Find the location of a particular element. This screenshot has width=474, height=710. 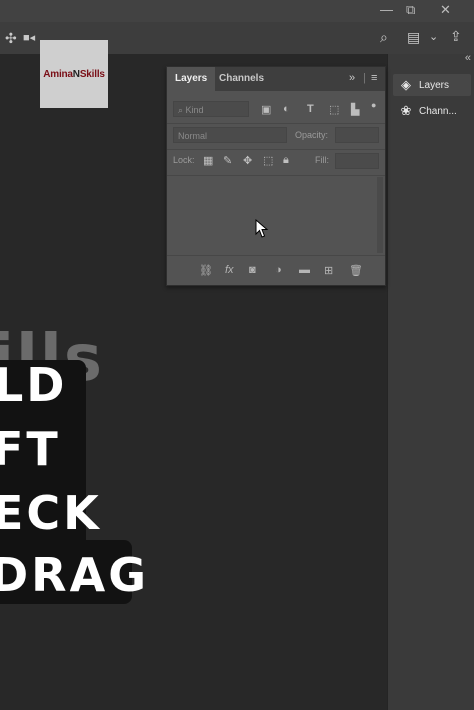

tab-channels: Channels is located at coordinates (241, 79).